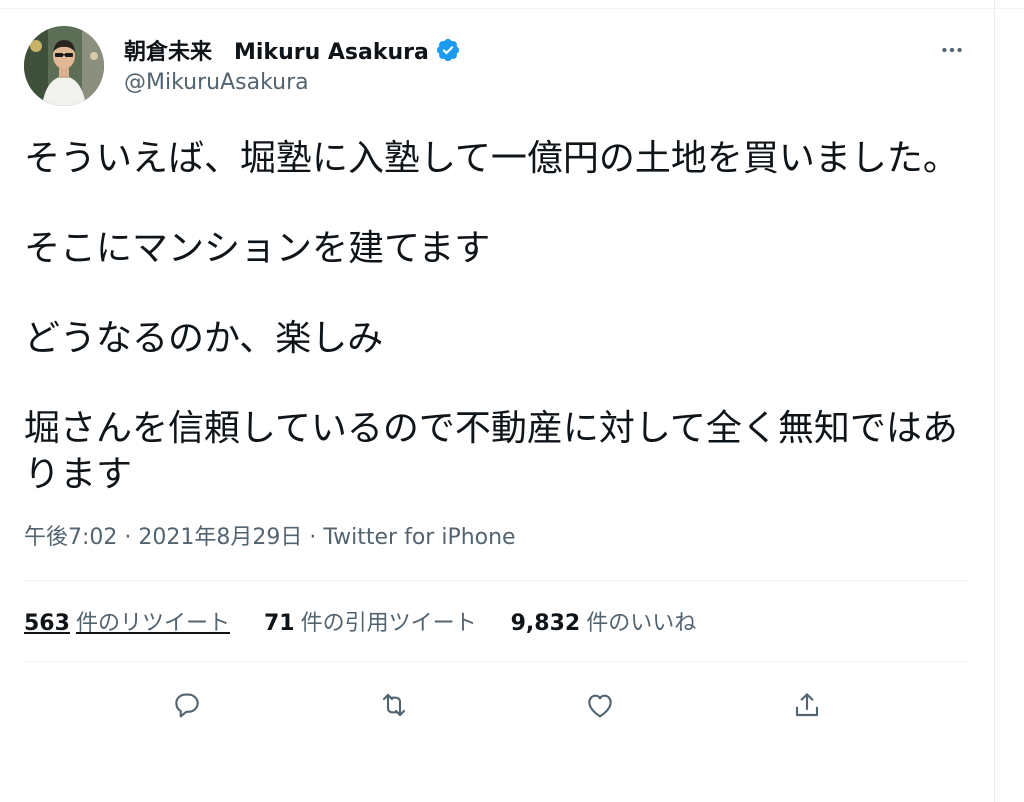 The image size is (1024, 802). What do you see at coordinates (292, 82) in the screenshot?
I see `handle: @MikuruAsakura` at bounding box center [292, 82].